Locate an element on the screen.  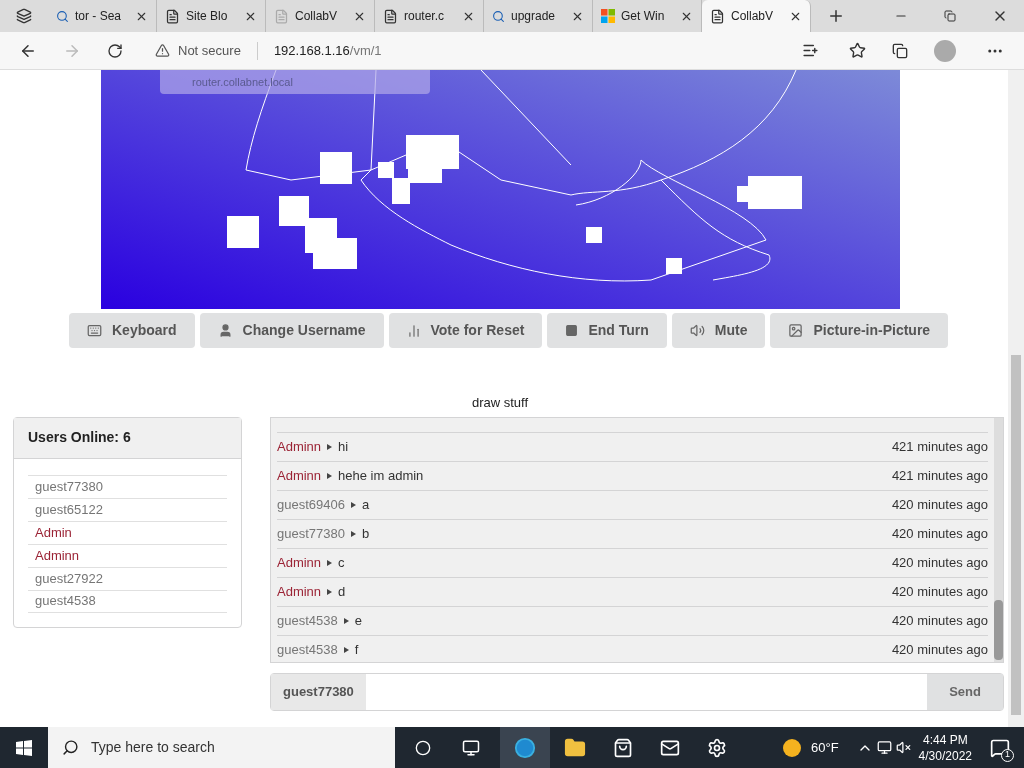
scrollbar is located at coordinates (998, 539).